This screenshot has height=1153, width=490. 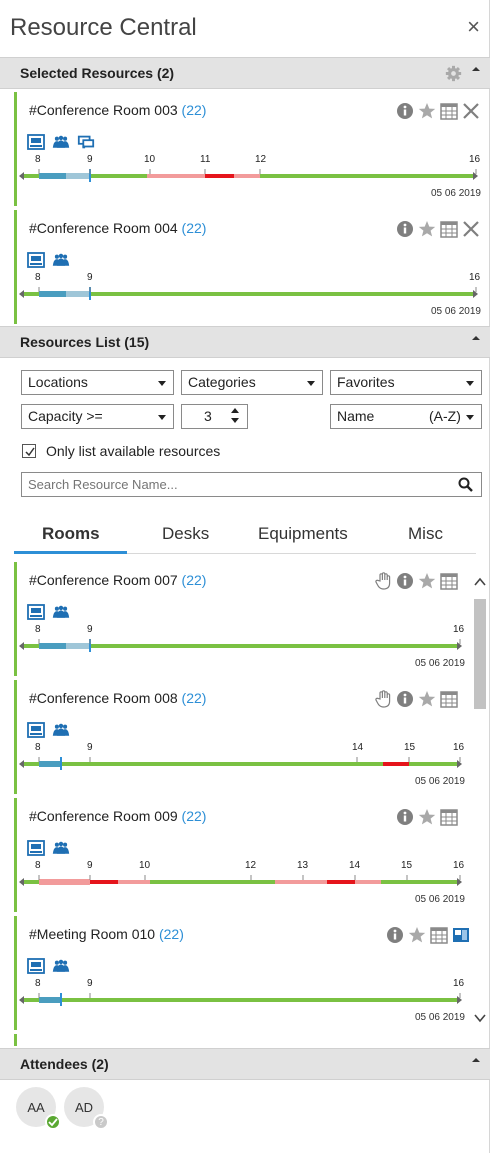 What do you see at coordinates (245, 1064) in the screenshot?
I see `attendees-header: Attendees (2)` at bounding box center [245, 1064].